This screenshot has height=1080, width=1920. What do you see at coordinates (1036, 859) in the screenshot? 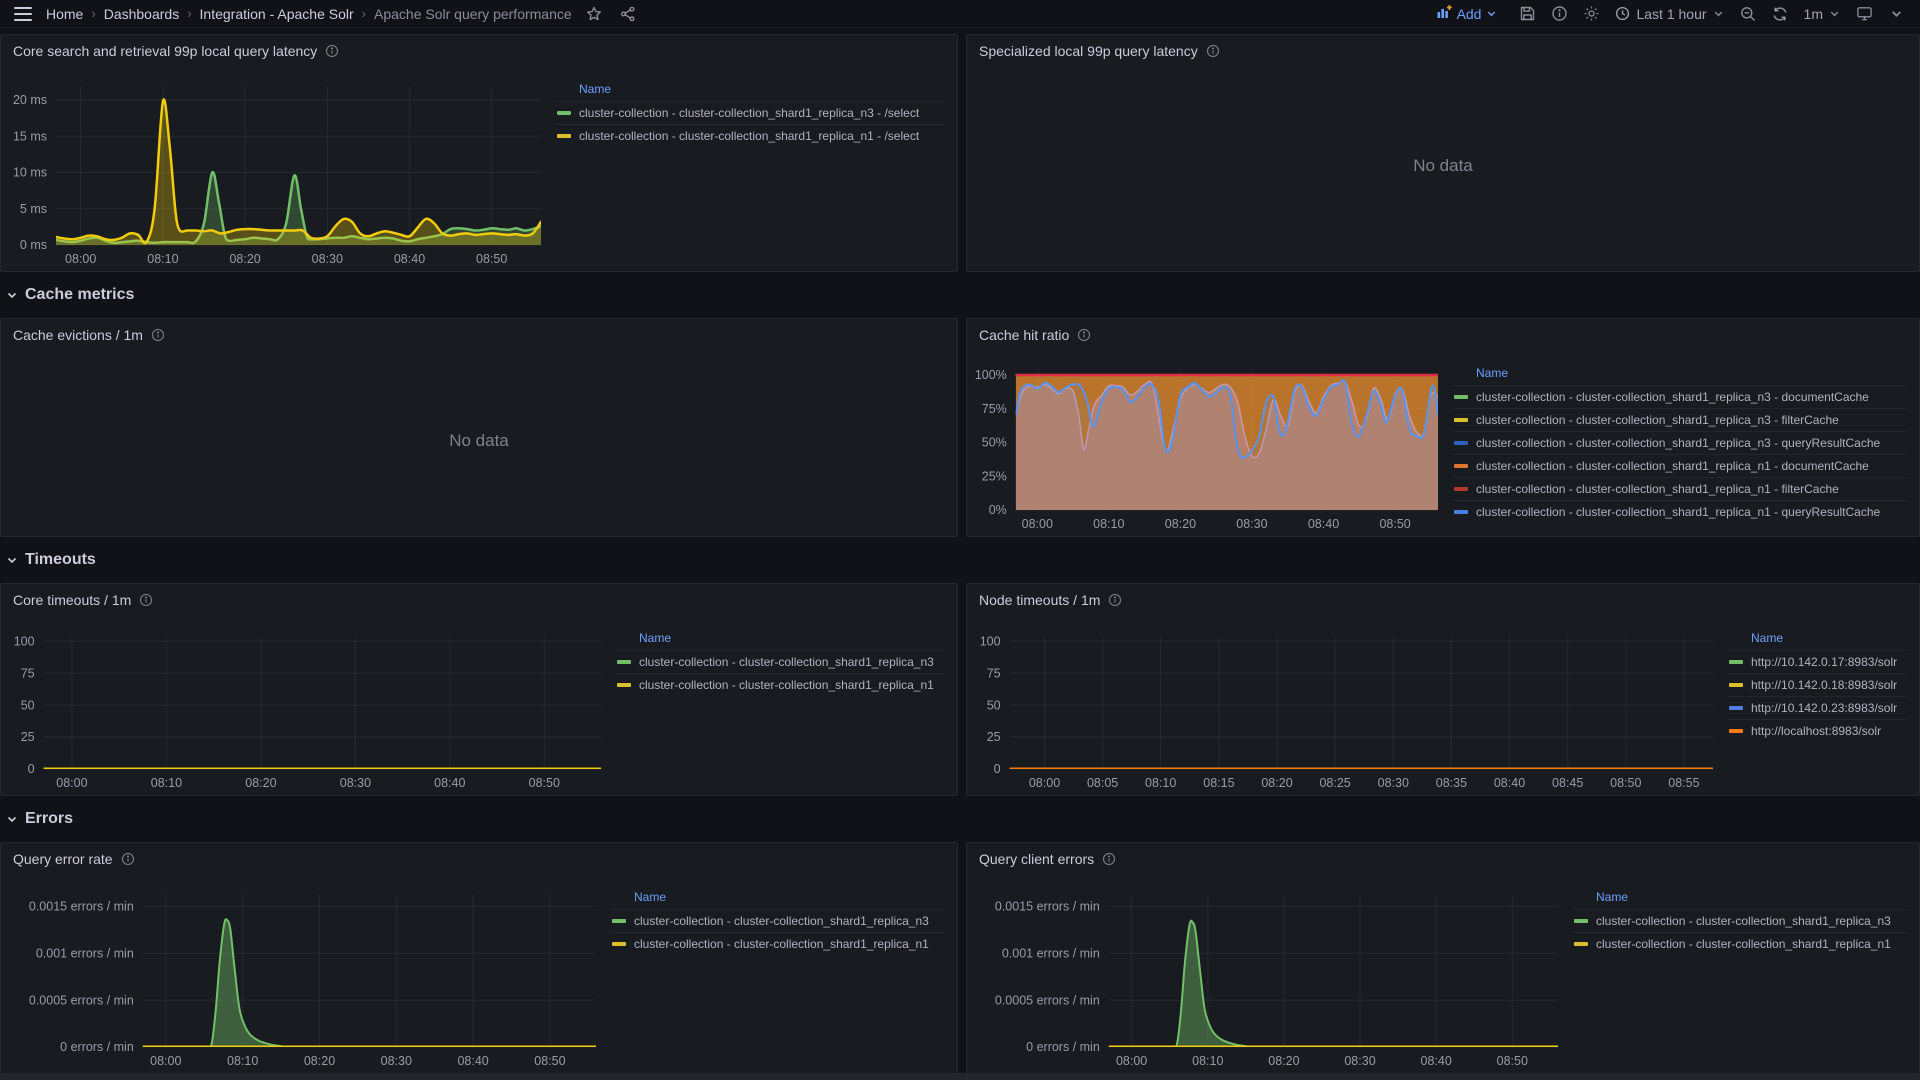
I see `panel-title: Query client errors` at bounding box center [1036, 859].